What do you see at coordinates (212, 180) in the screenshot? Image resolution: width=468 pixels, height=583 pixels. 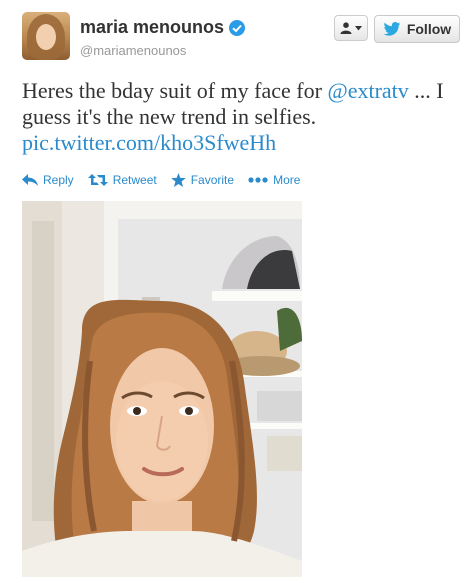 I see `favorite-label: Favorite` at bounding box center [212, 180].